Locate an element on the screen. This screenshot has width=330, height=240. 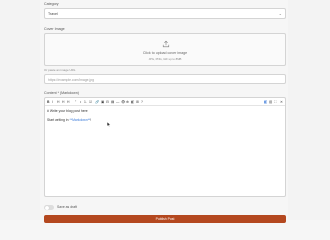
category-select: Travel ⌄ is located at coordinates (165, 13).